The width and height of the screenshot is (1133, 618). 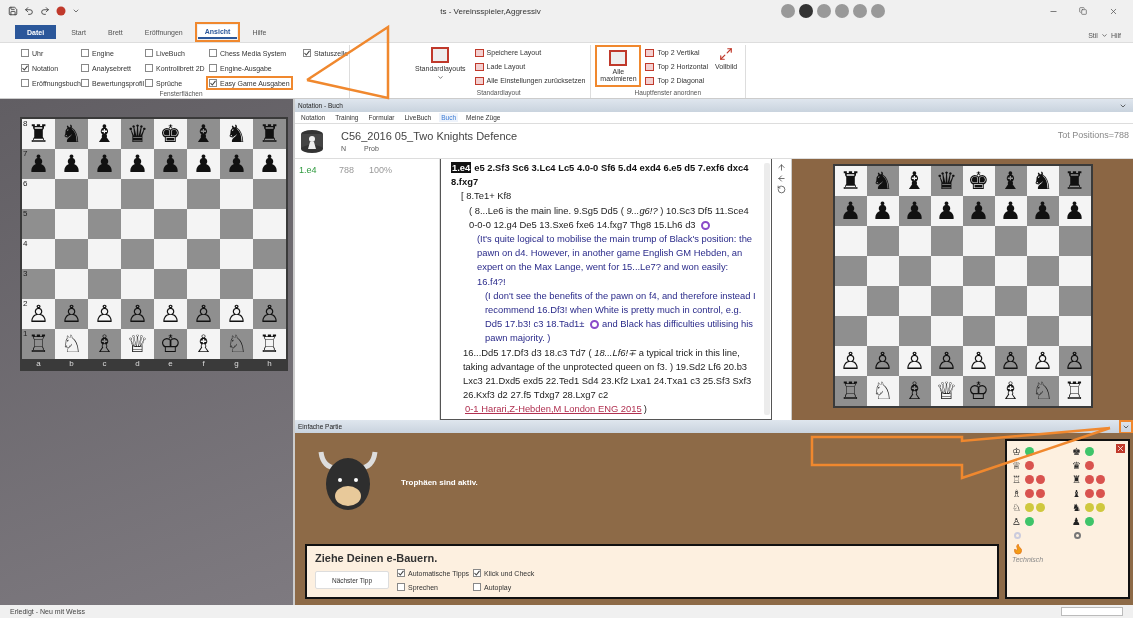 I want to click on redo-icon, so click(x=45, y=11).